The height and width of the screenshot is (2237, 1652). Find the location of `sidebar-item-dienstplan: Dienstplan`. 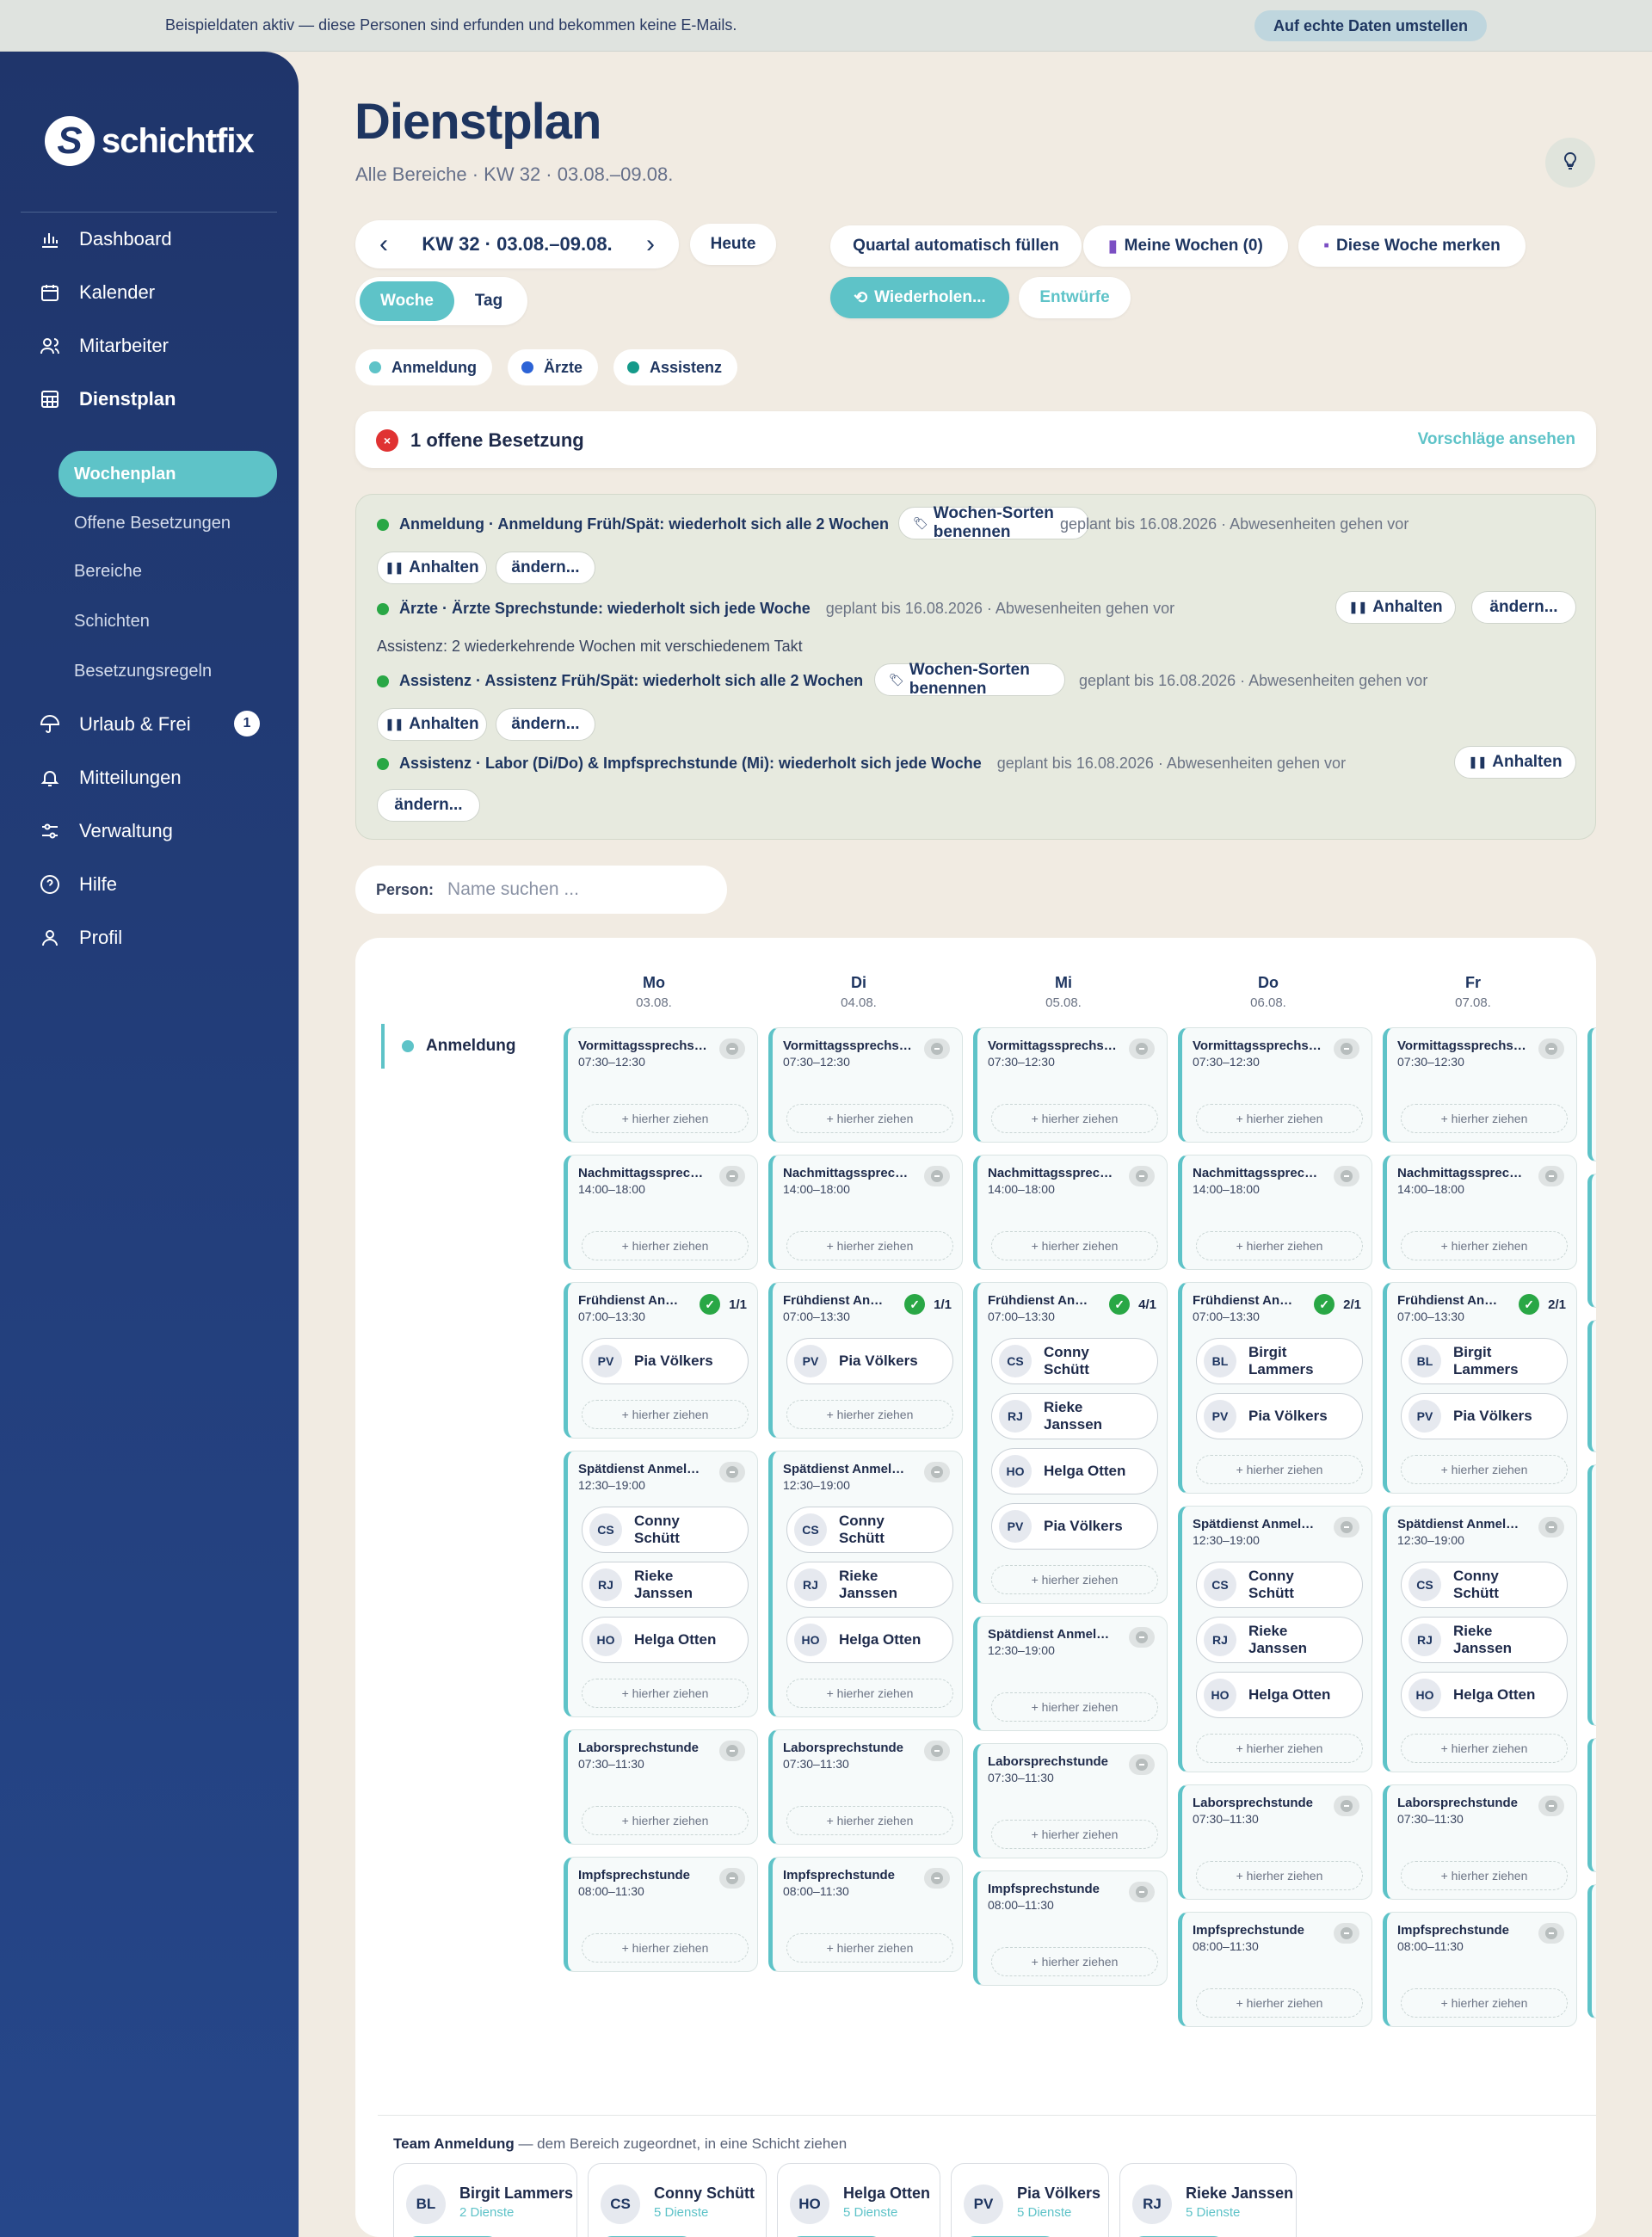

sidebar-item-dienstplan: Dienstplan is located at coordinates (107, 399).